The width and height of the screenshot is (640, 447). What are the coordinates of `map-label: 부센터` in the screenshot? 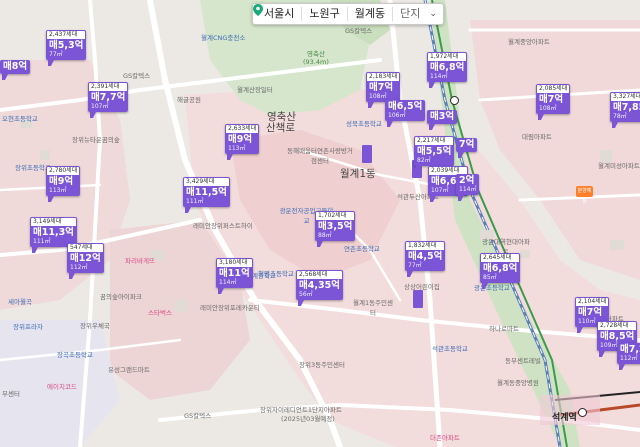 It's located at (11, 394).